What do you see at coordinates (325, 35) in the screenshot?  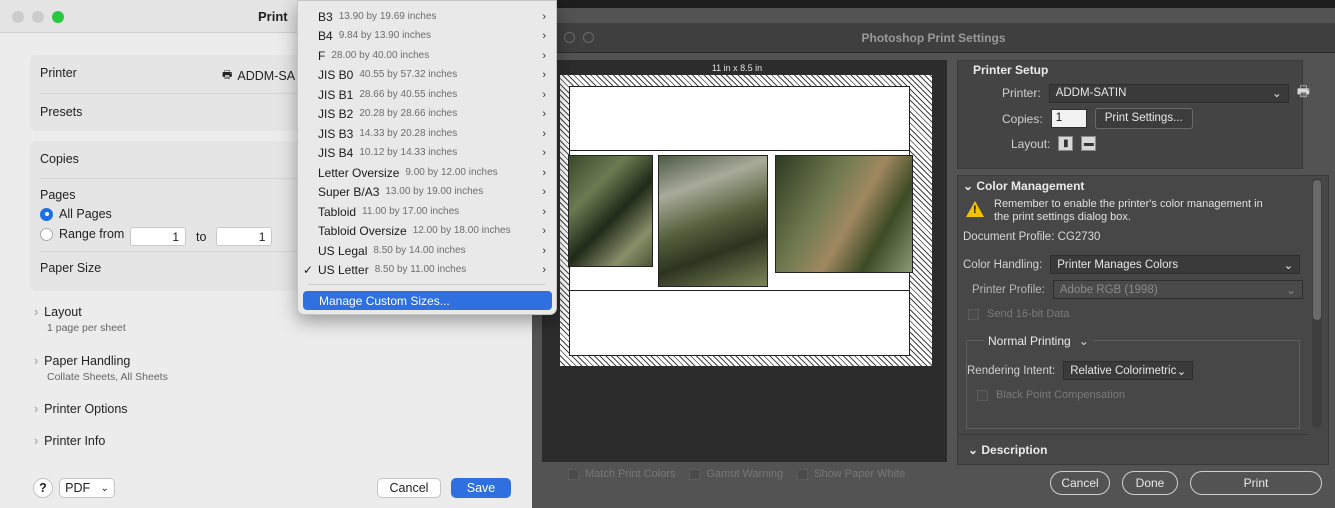 I see `menu-item-name: B4` at bounding box center [325, 35].